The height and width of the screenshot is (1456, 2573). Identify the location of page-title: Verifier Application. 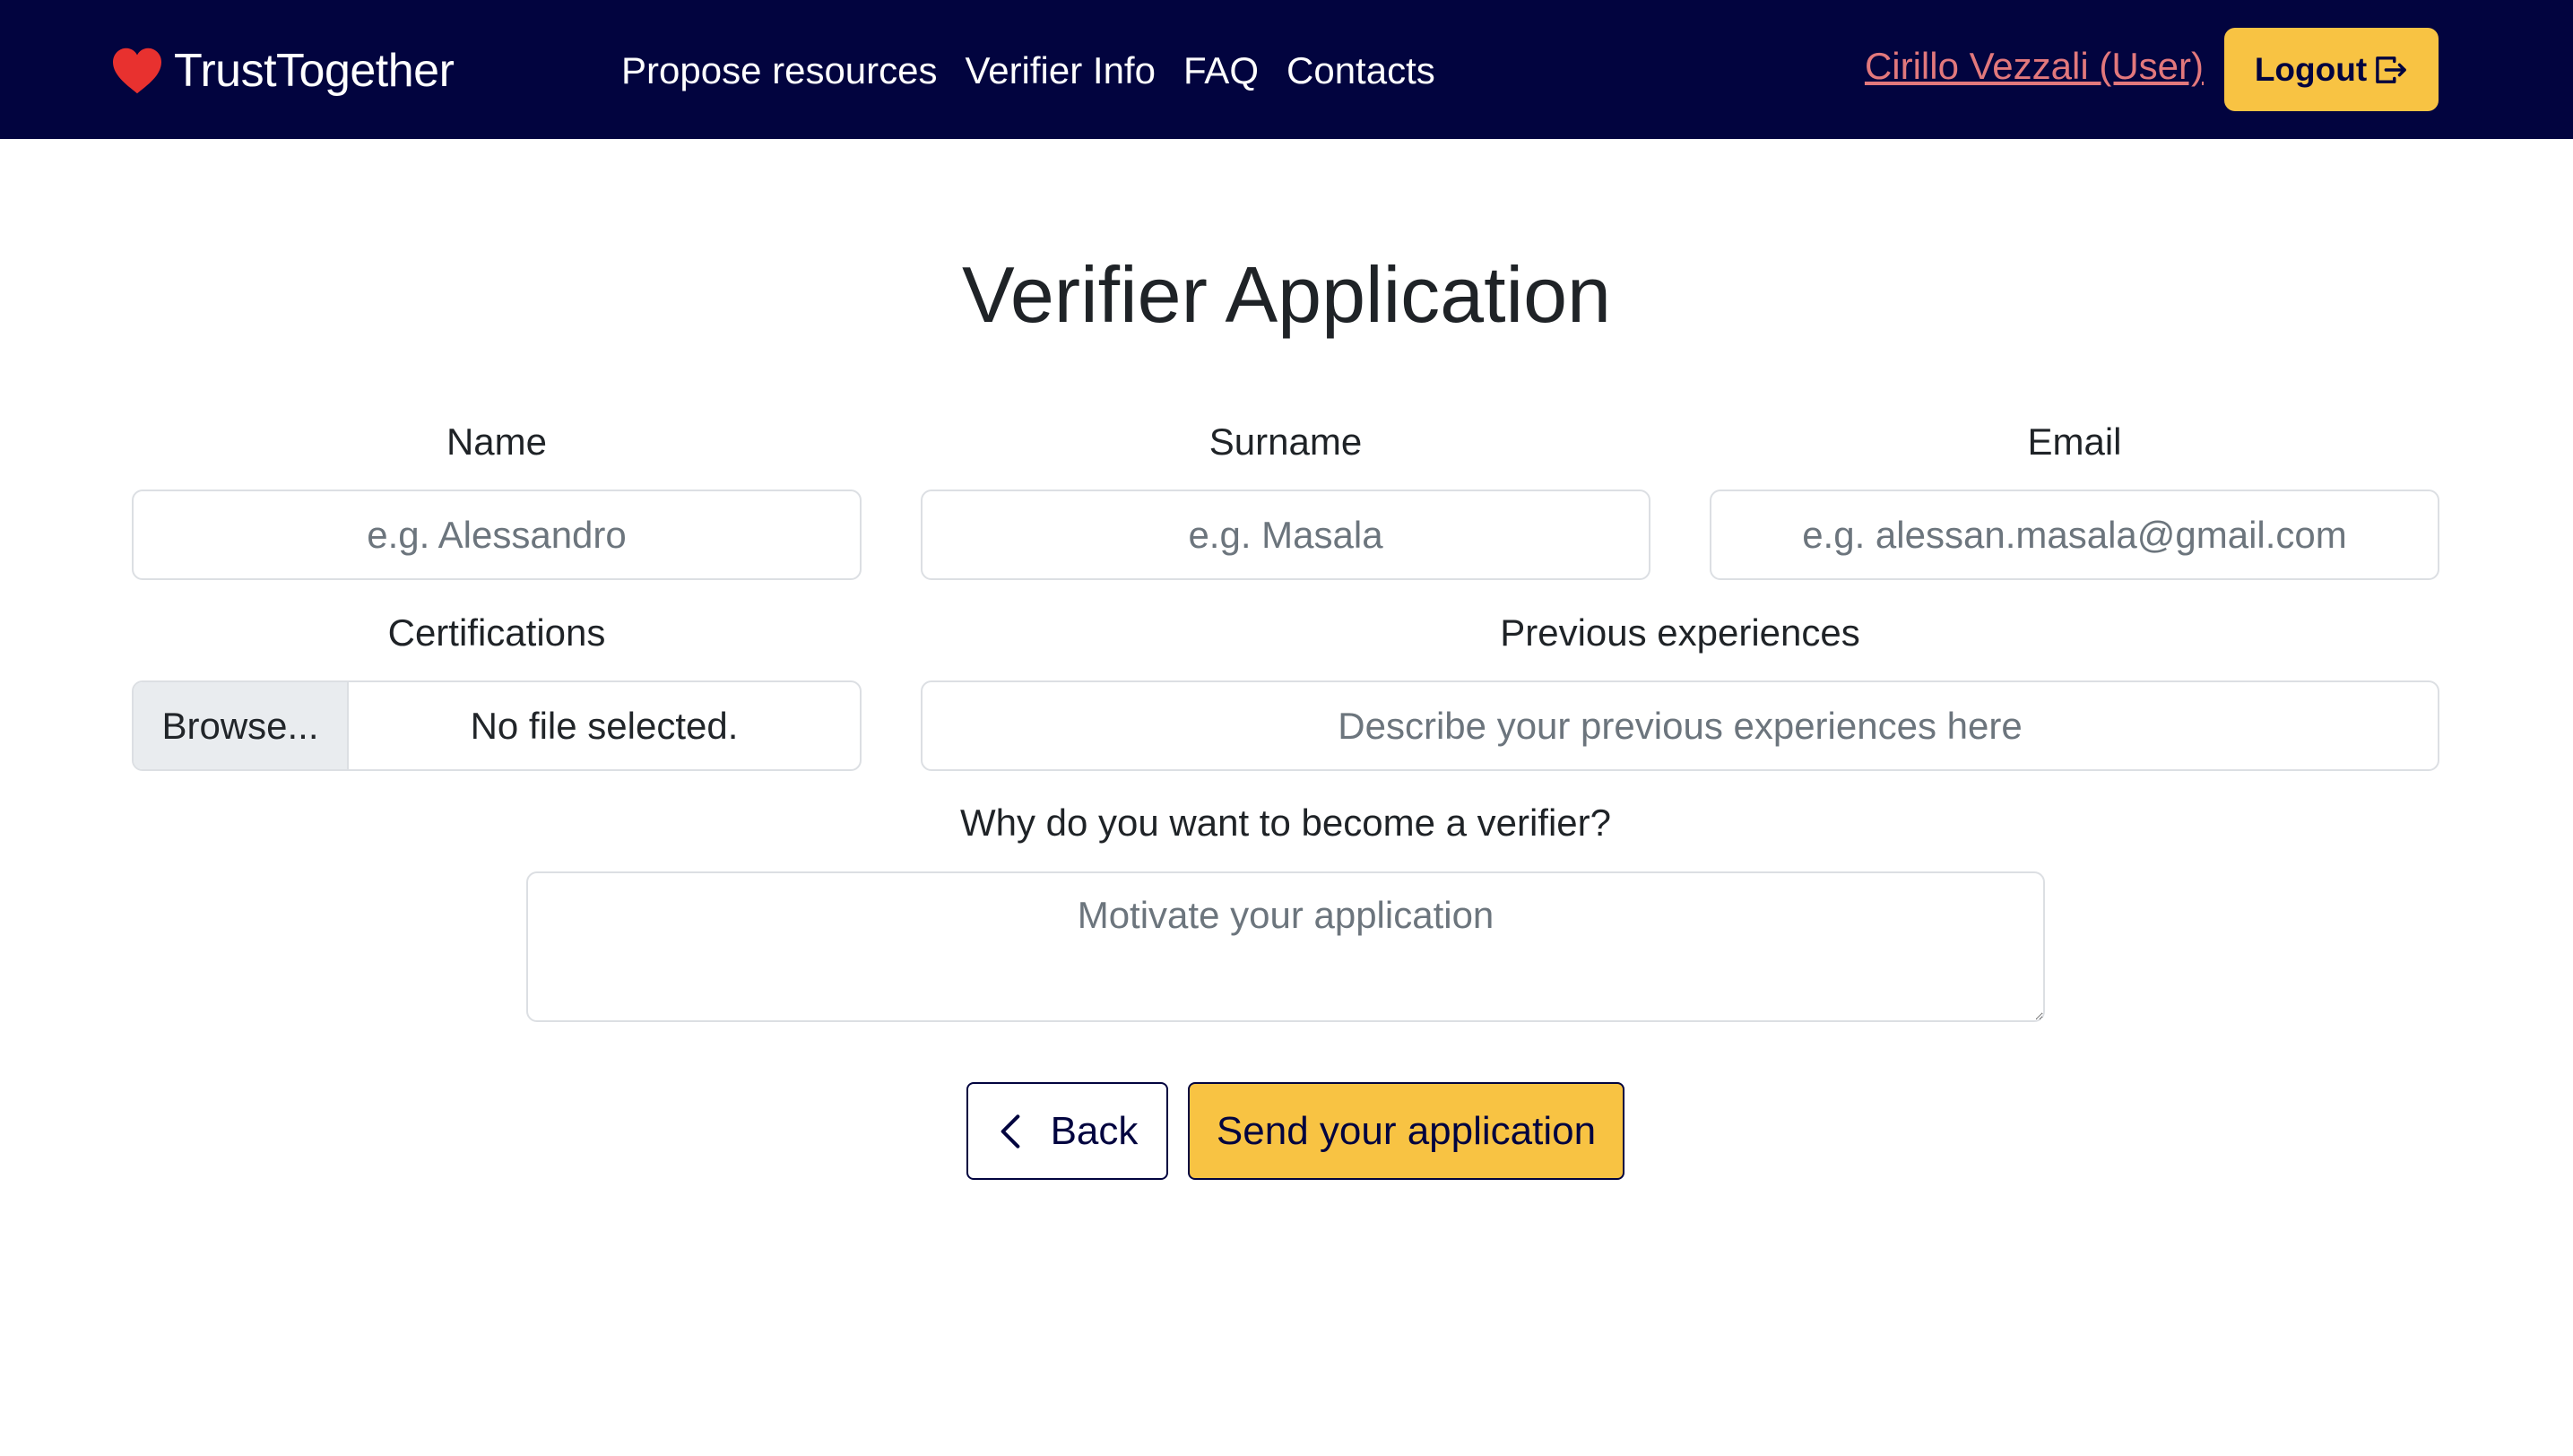
(1286, 294).